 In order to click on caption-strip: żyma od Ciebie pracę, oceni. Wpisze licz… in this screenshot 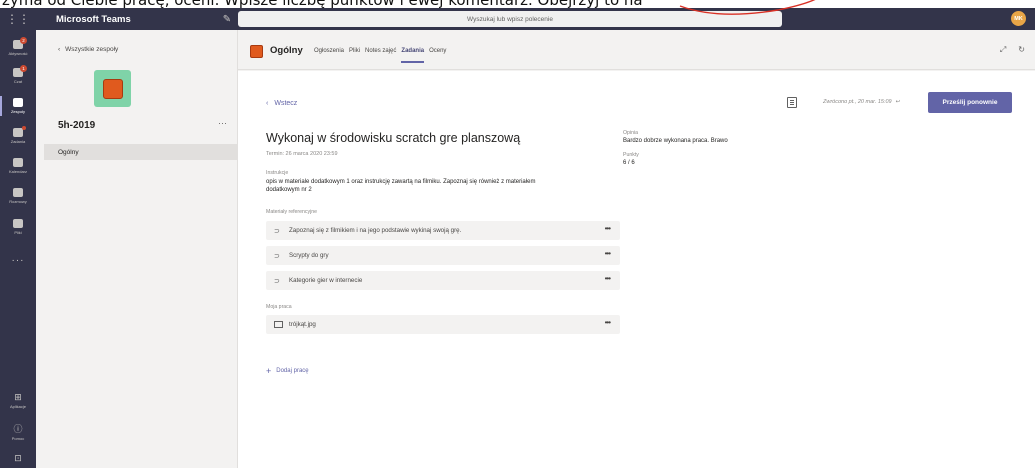, I will do `click(517, 4)`.